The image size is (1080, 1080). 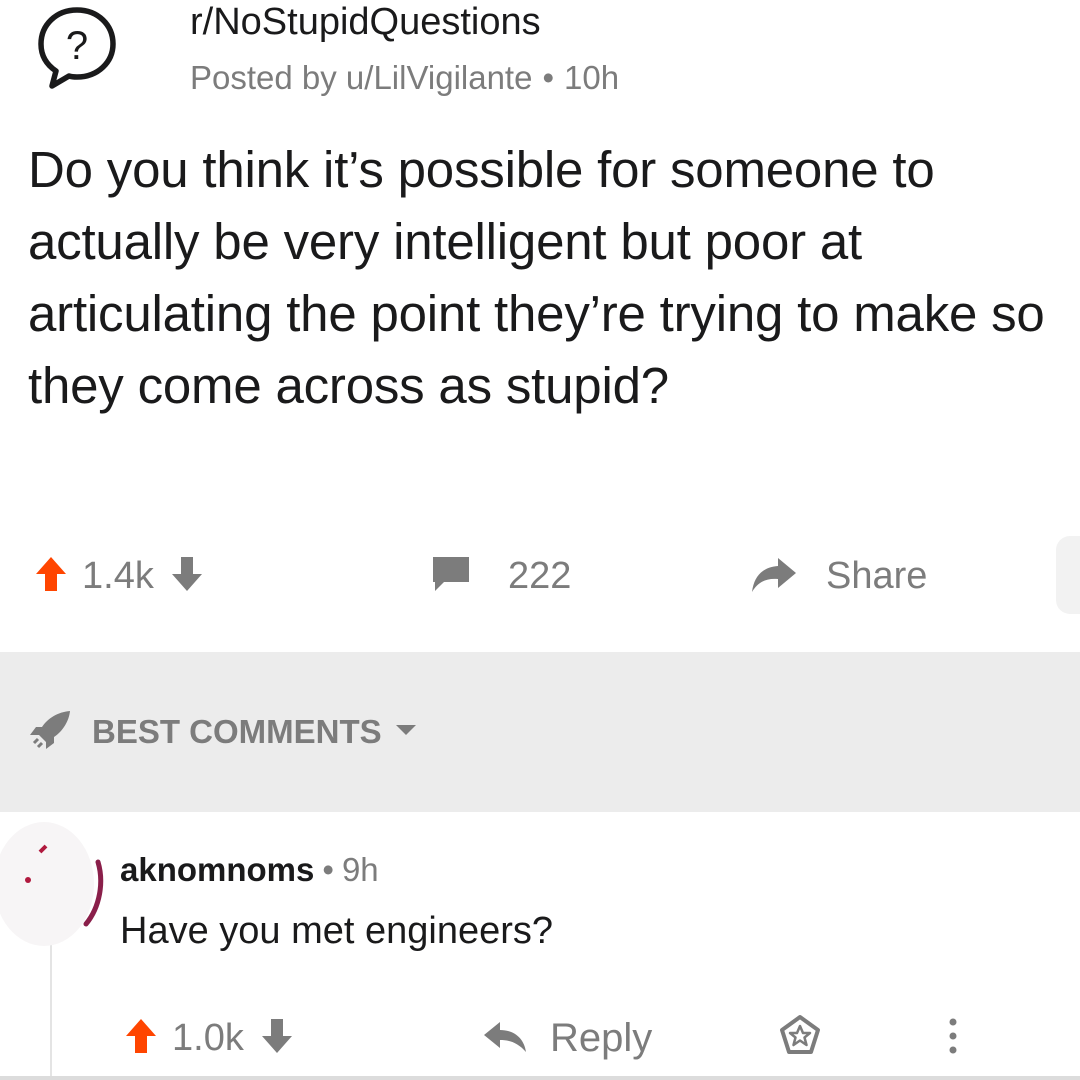 What do you see at coordinates (365, 22) in the screenshot?
I see `subreddit-name: r/NoStupidQuestions` at bounding box center [365, 22].